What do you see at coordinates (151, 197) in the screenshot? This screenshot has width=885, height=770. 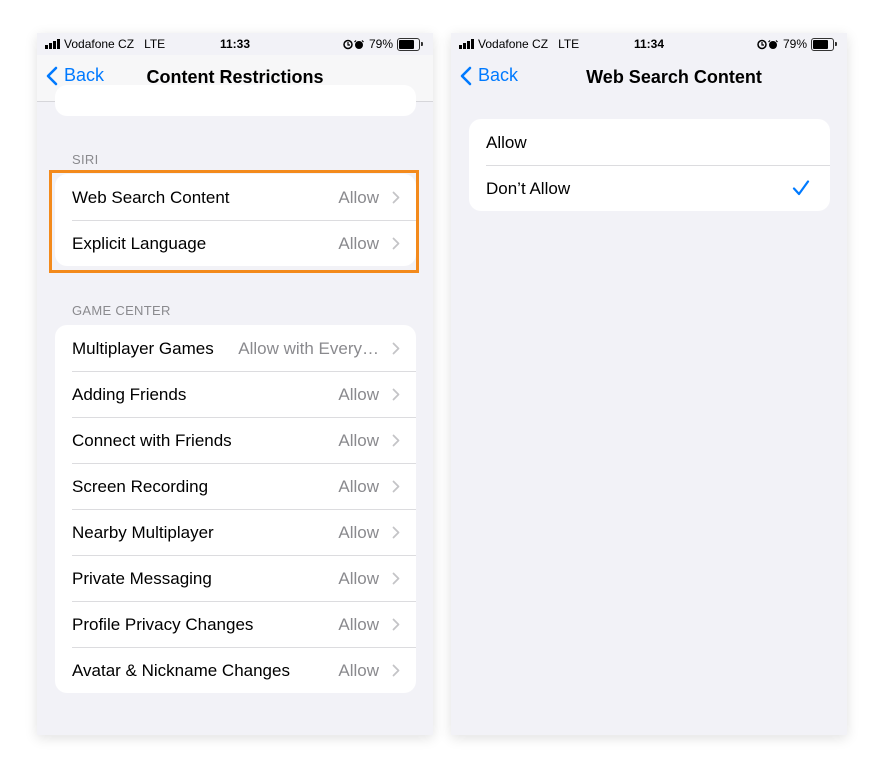 I see `row-label: Web Search Content` at bounding box center [151, 197].